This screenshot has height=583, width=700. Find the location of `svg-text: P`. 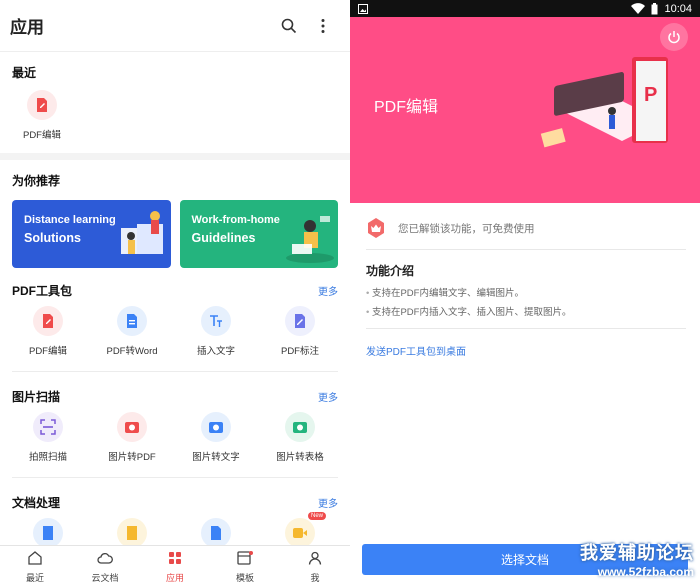

svg-text: P is located at coordinates (650, 95).